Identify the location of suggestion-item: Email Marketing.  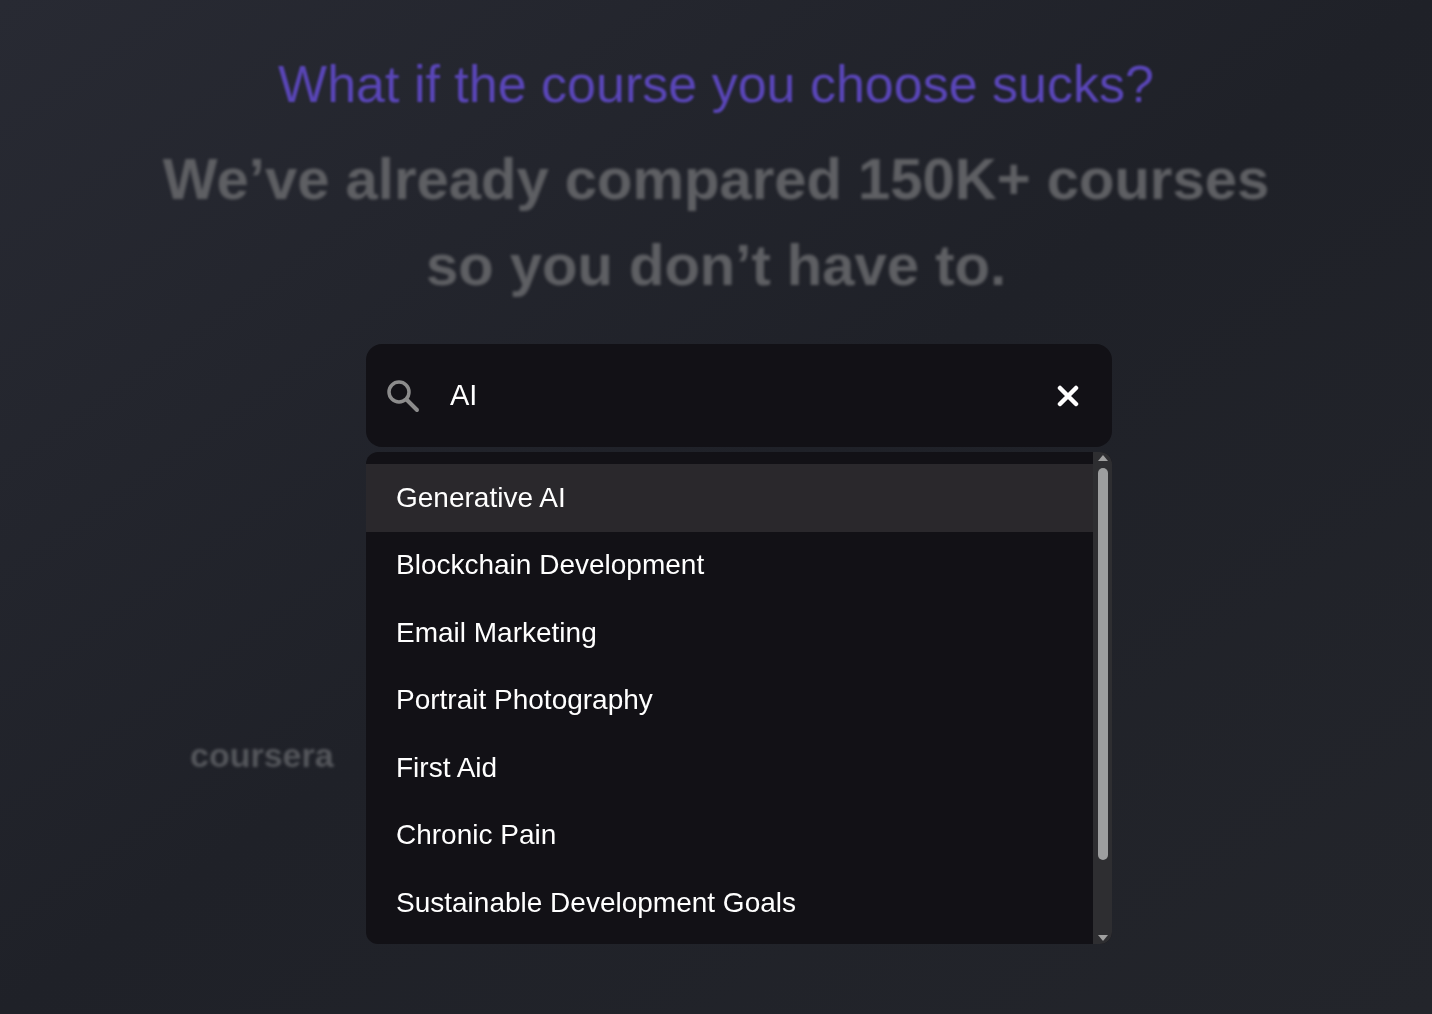
(729, 633).